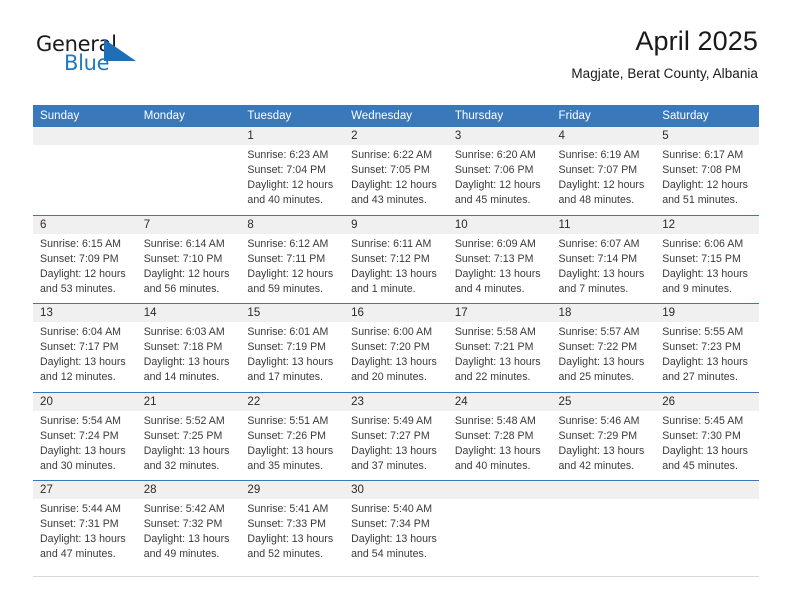 The image size is (792, 612). Describe the element at coordinates (188, 401) in the screenshot. I see `day-number: 21` at that location.